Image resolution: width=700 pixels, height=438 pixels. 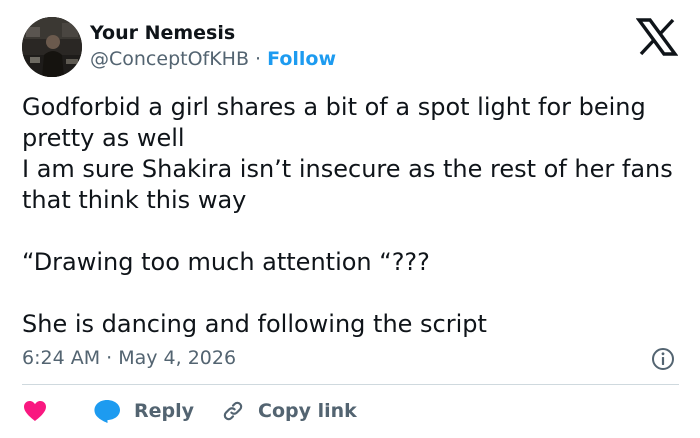 I want to click on handle: @ConceptOfKHB, so click(x=169, y=59).